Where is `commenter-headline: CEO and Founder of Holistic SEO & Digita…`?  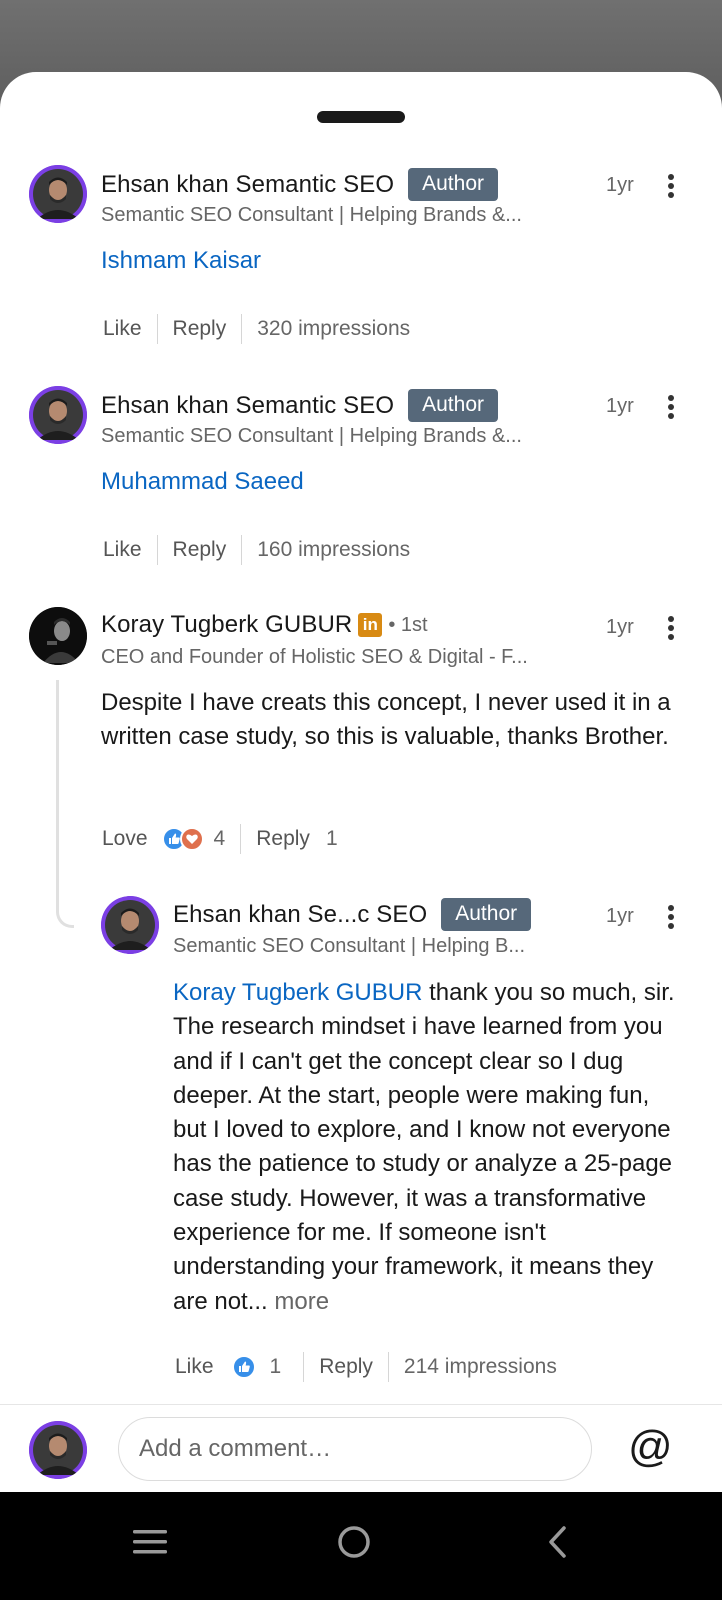 commenter-headline: CEO and Founder of Holistic SEO & Digita… is located at coordinates (314, 657).